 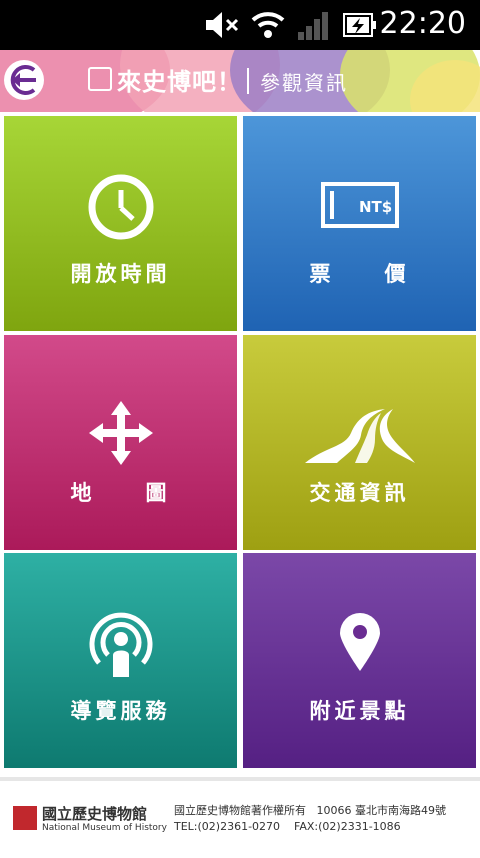 I want to click on tile-opening-hours: 開放時間, so click(x=120, y=223).